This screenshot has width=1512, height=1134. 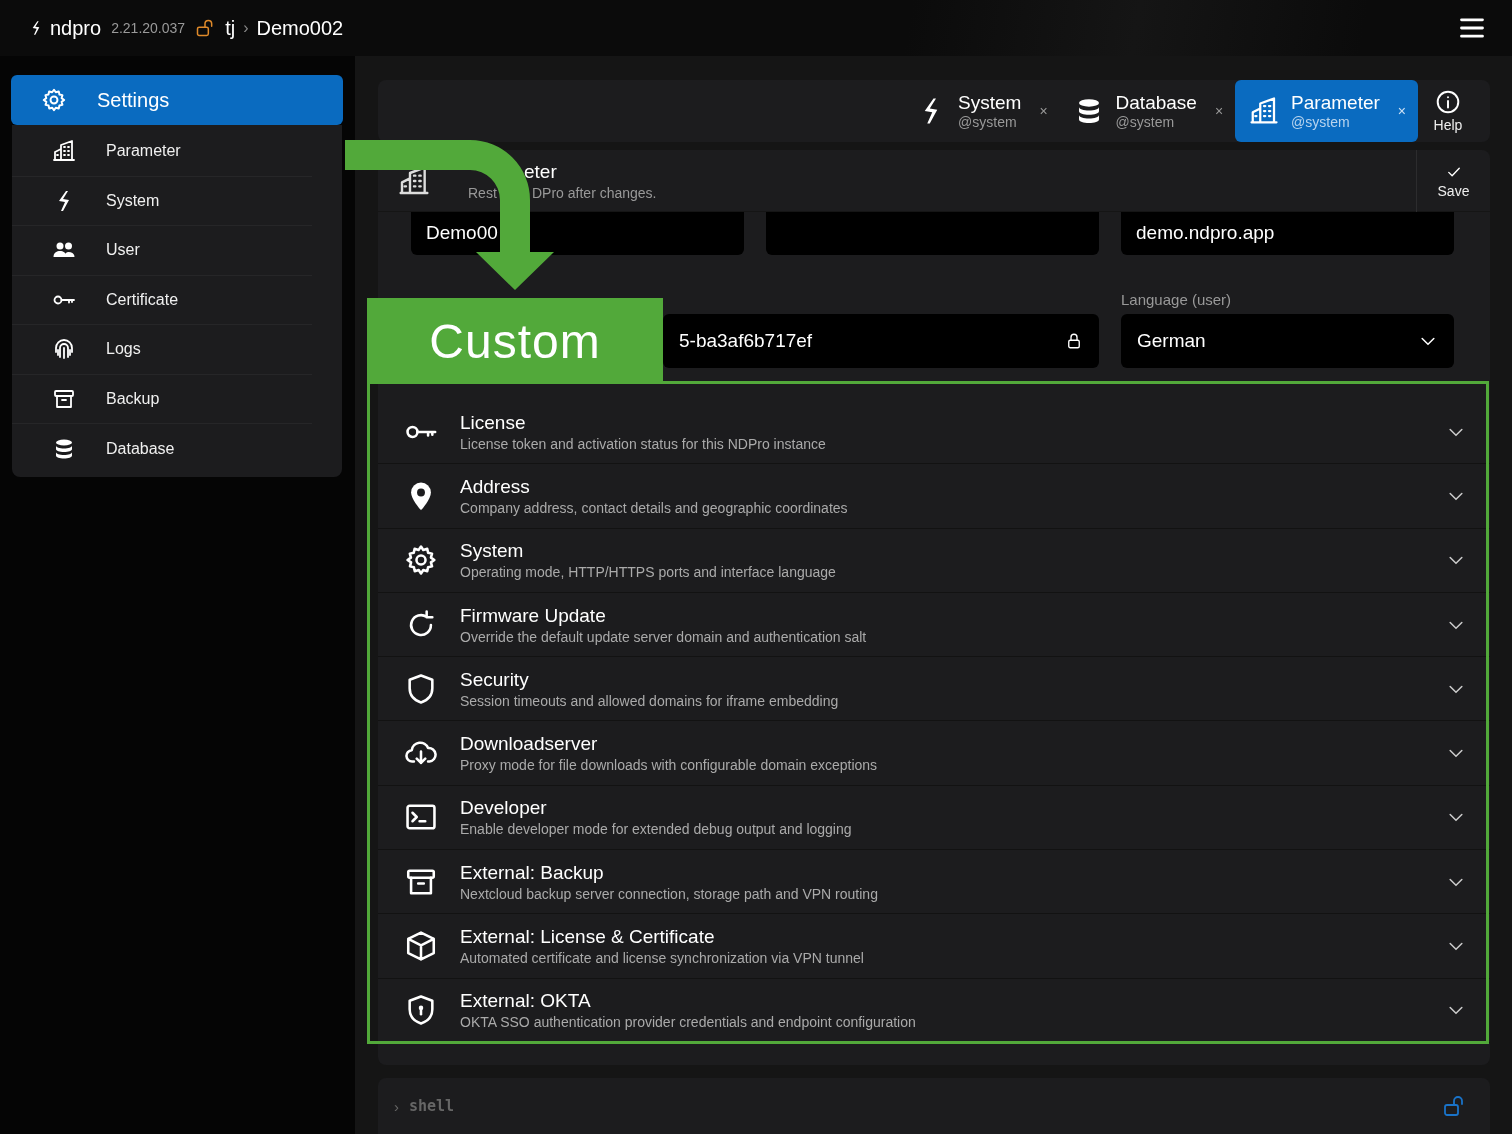 What do you see at coordinates (934, 818) in the screenshot?
I see `section-row: Developer Enable developer mode for extended debug output and logging` at bounding box center [934, 818].